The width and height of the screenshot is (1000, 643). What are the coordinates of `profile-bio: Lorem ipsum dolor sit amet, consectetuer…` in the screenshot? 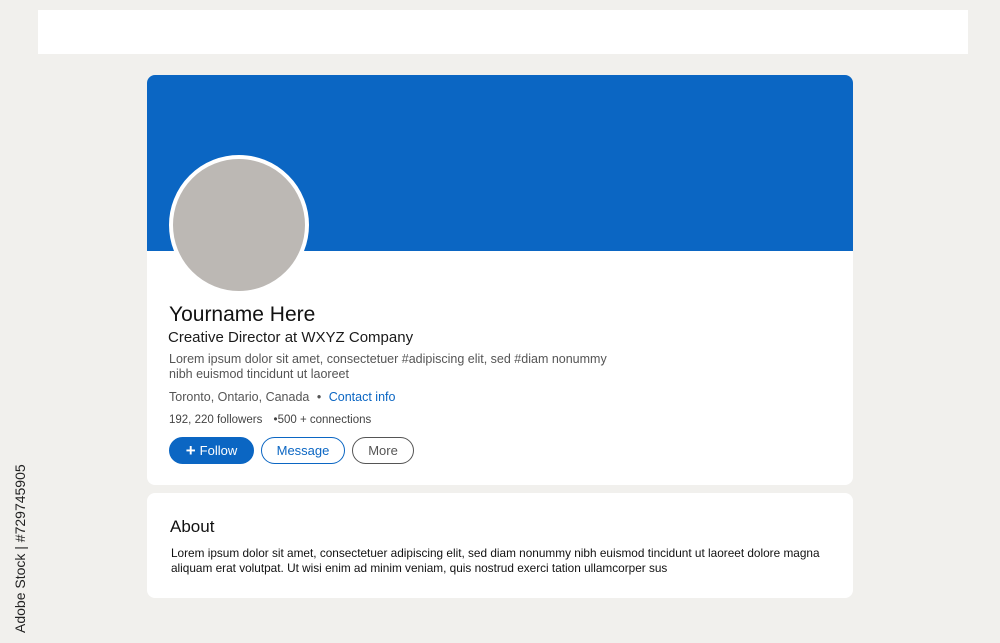 It's located at (388, 366).